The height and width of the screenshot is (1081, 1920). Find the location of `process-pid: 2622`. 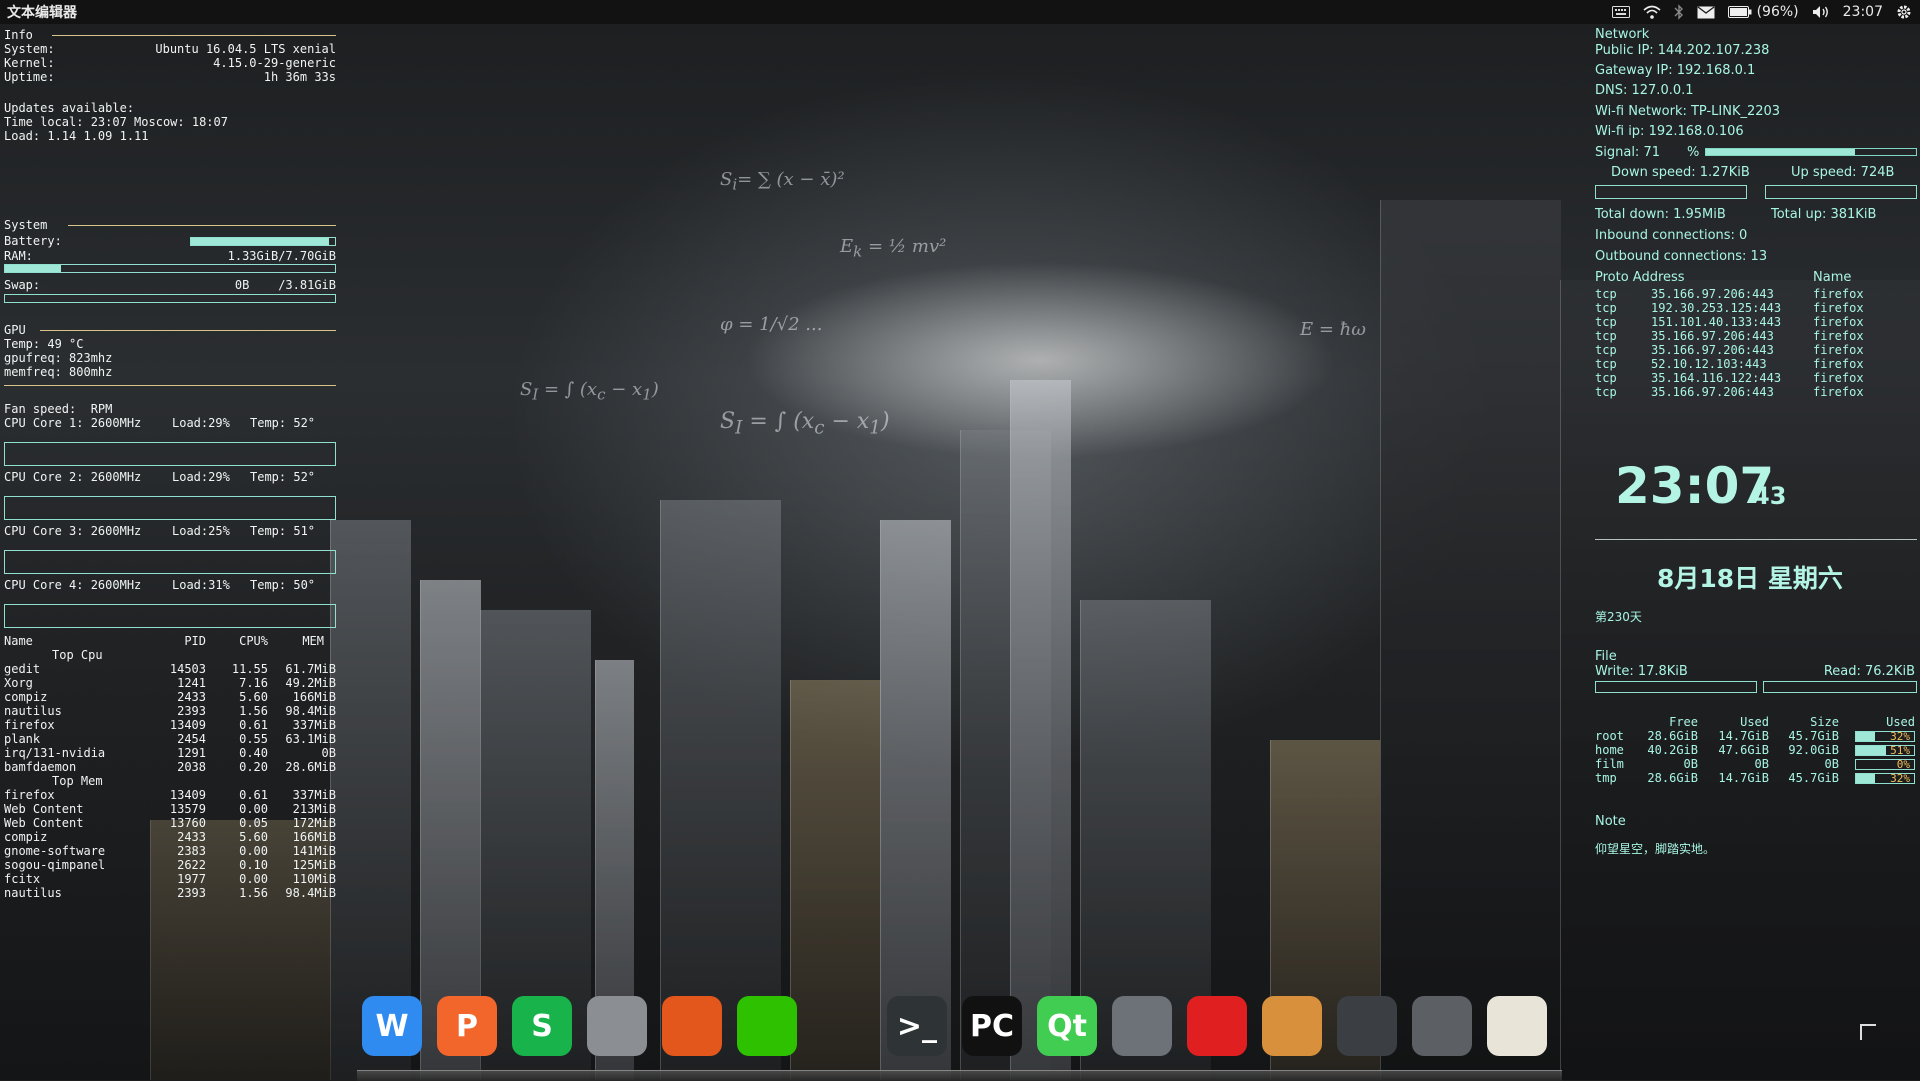

process-pid: 2622 is located at coordinates (191, 865).